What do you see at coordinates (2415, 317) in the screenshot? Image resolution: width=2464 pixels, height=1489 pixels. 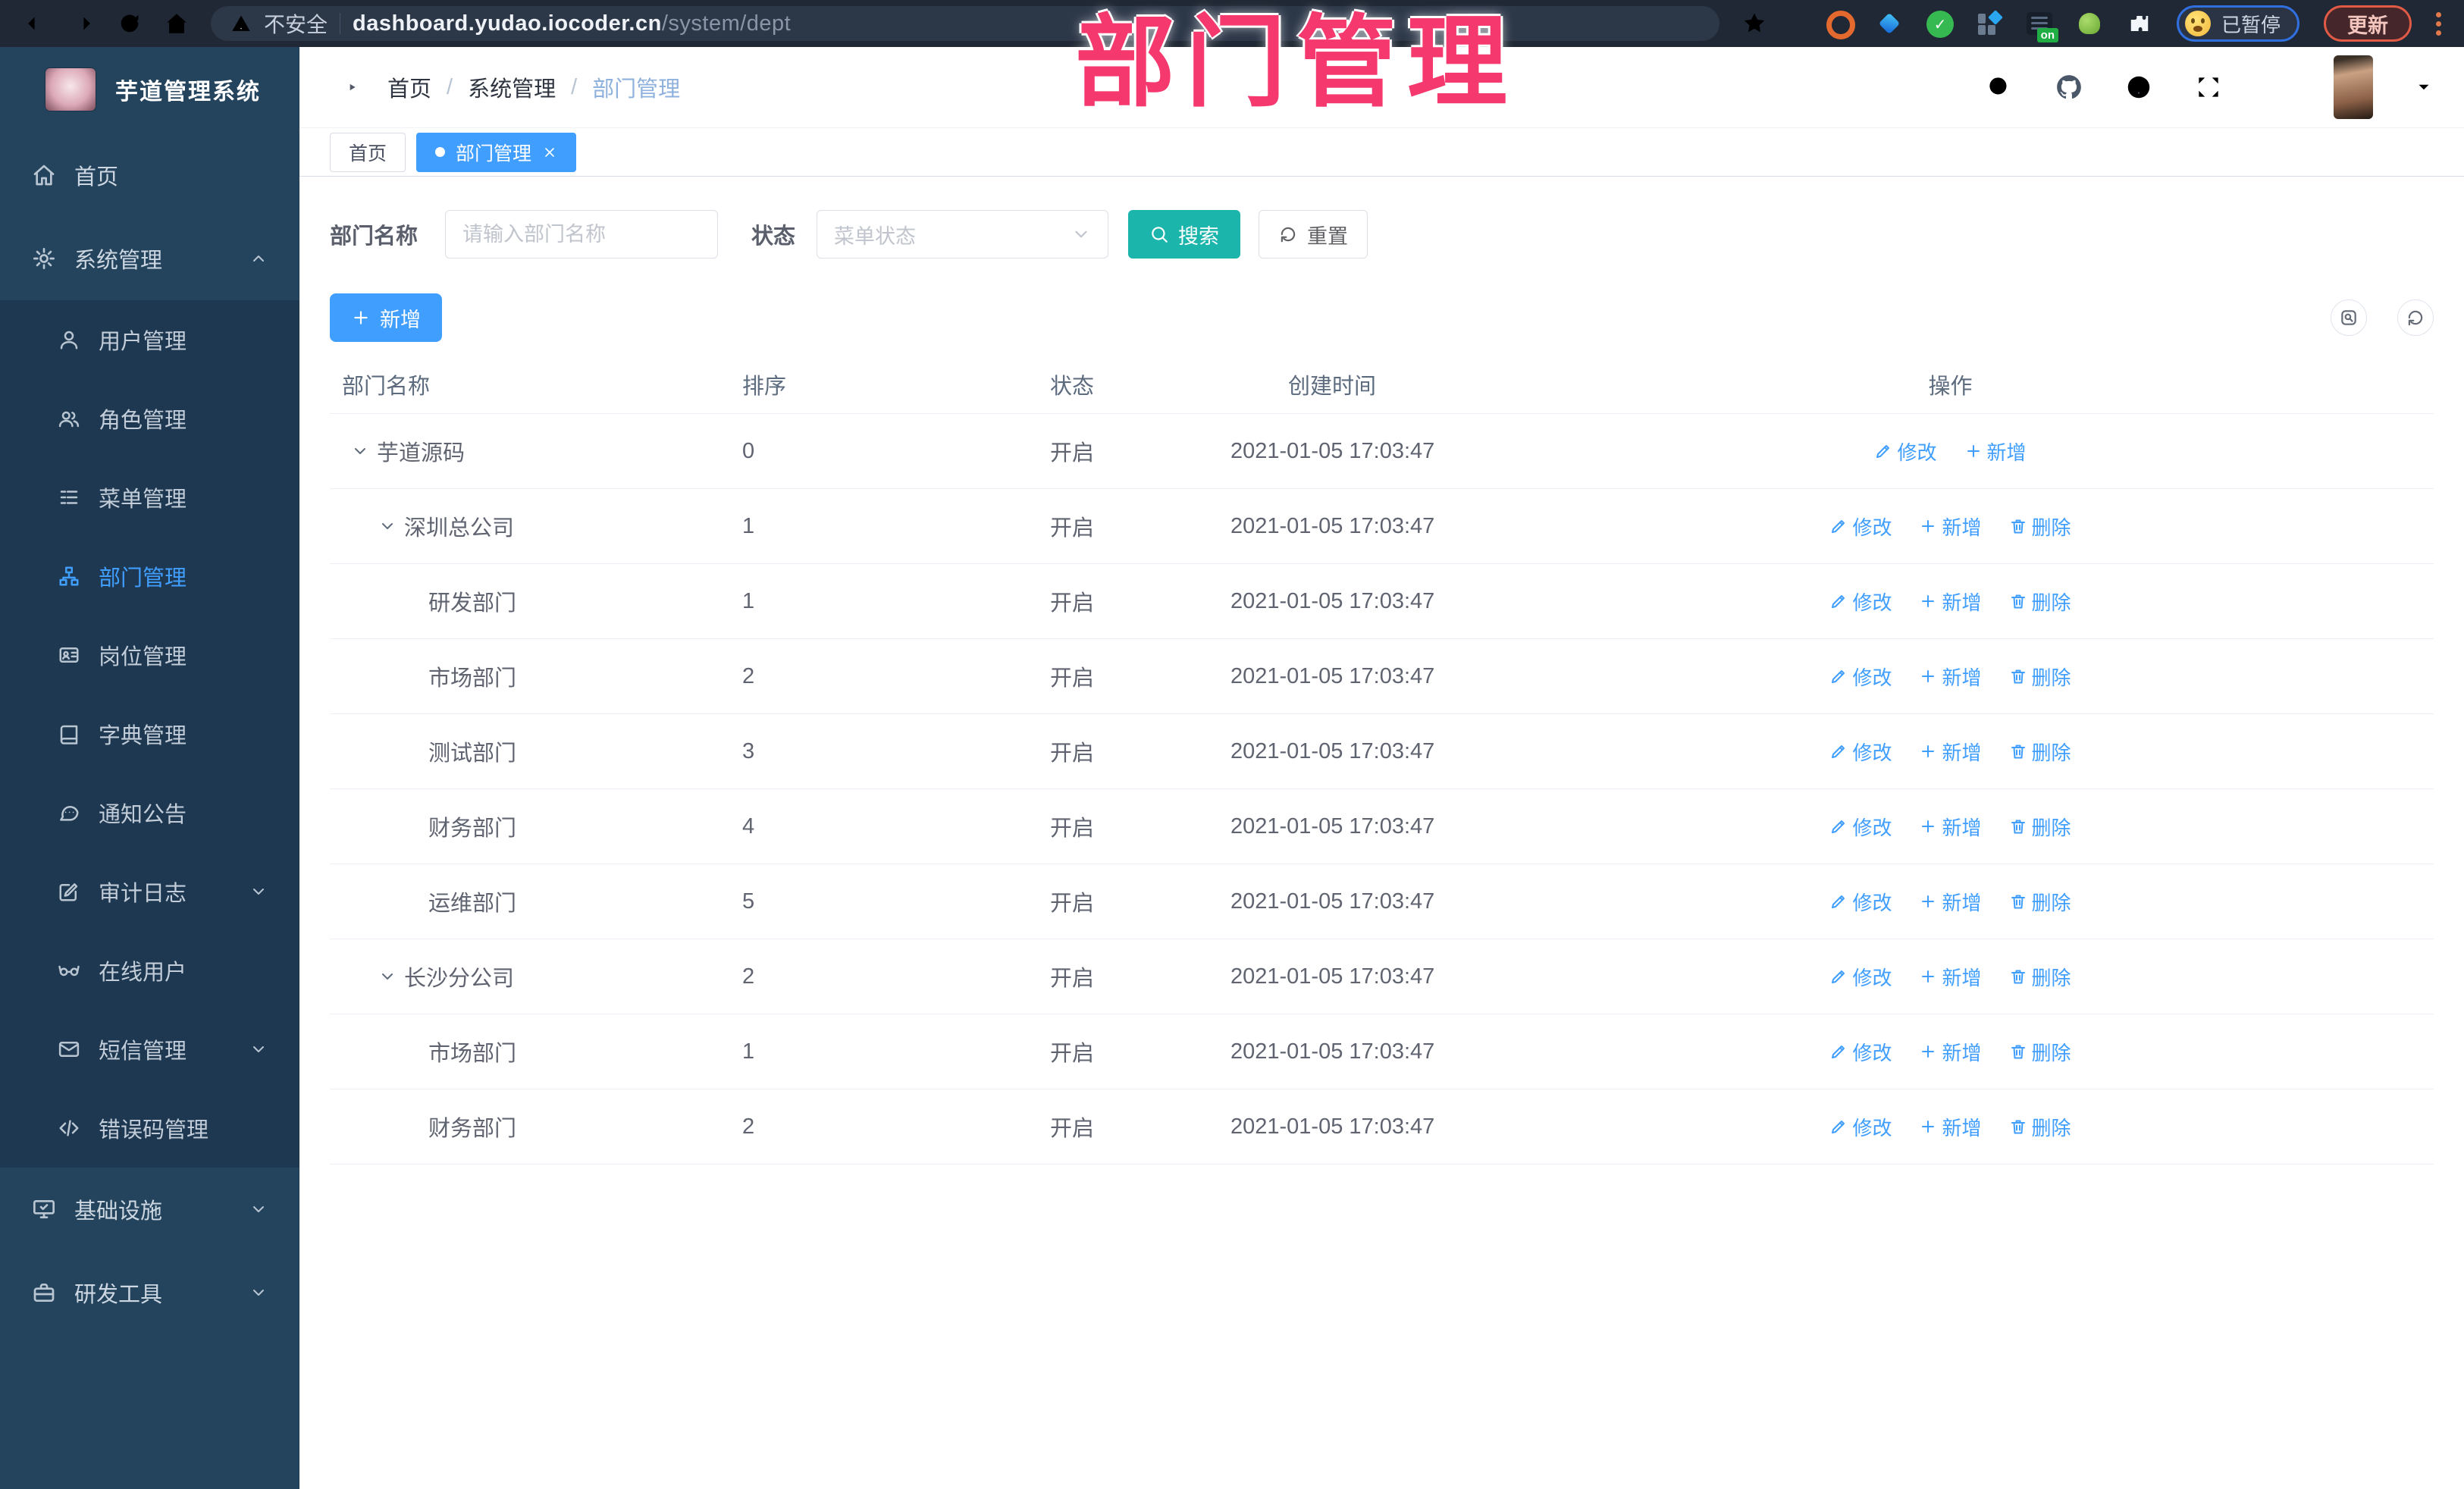 I see `refresh-table-button` at bounding box center [2415, 317].